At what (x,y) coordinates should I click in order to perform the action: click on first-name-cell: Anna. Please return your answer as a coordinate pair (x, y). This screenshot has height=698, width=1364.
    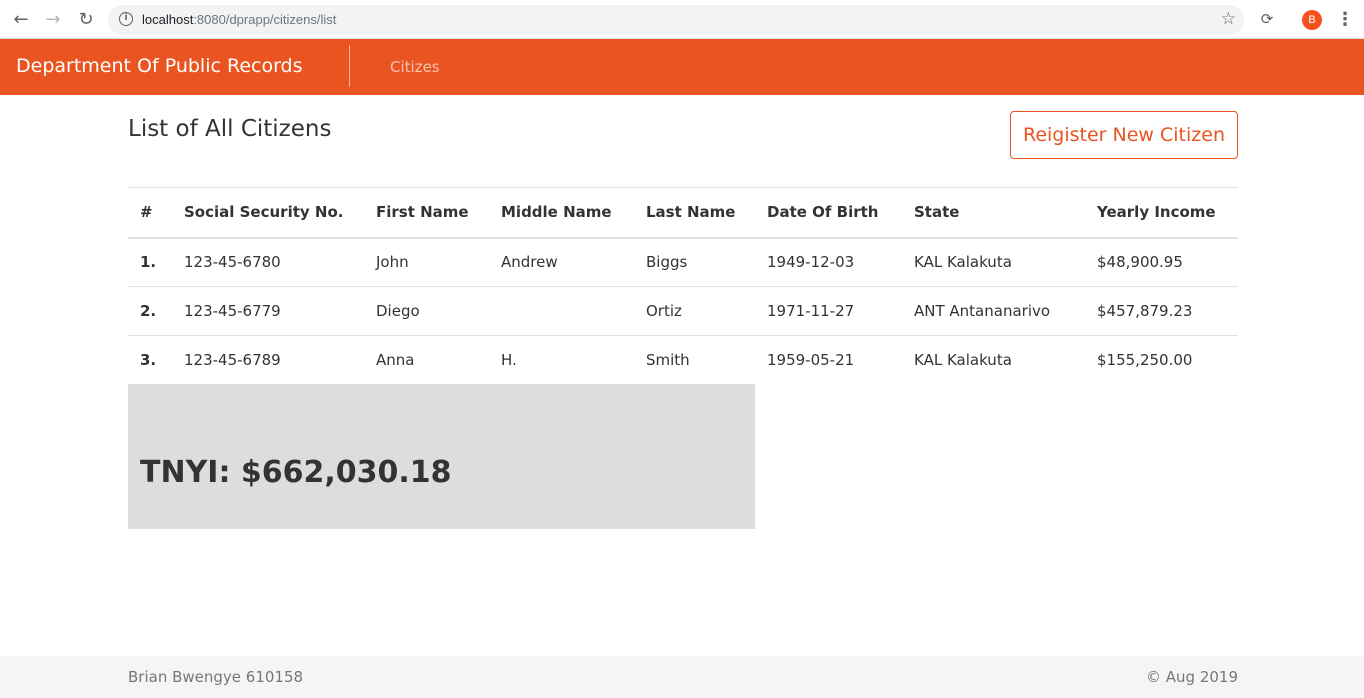
    Looking at the image, I should click on (395, 360).